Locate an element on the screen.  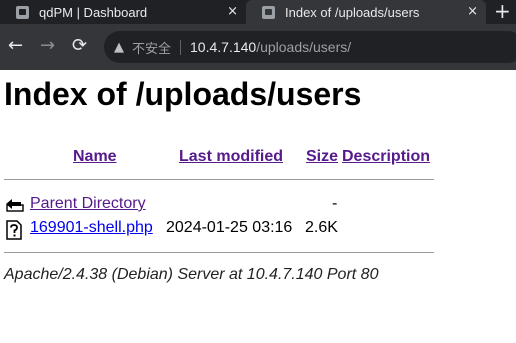
back-folder-icon is located at coordinates (15, 207).